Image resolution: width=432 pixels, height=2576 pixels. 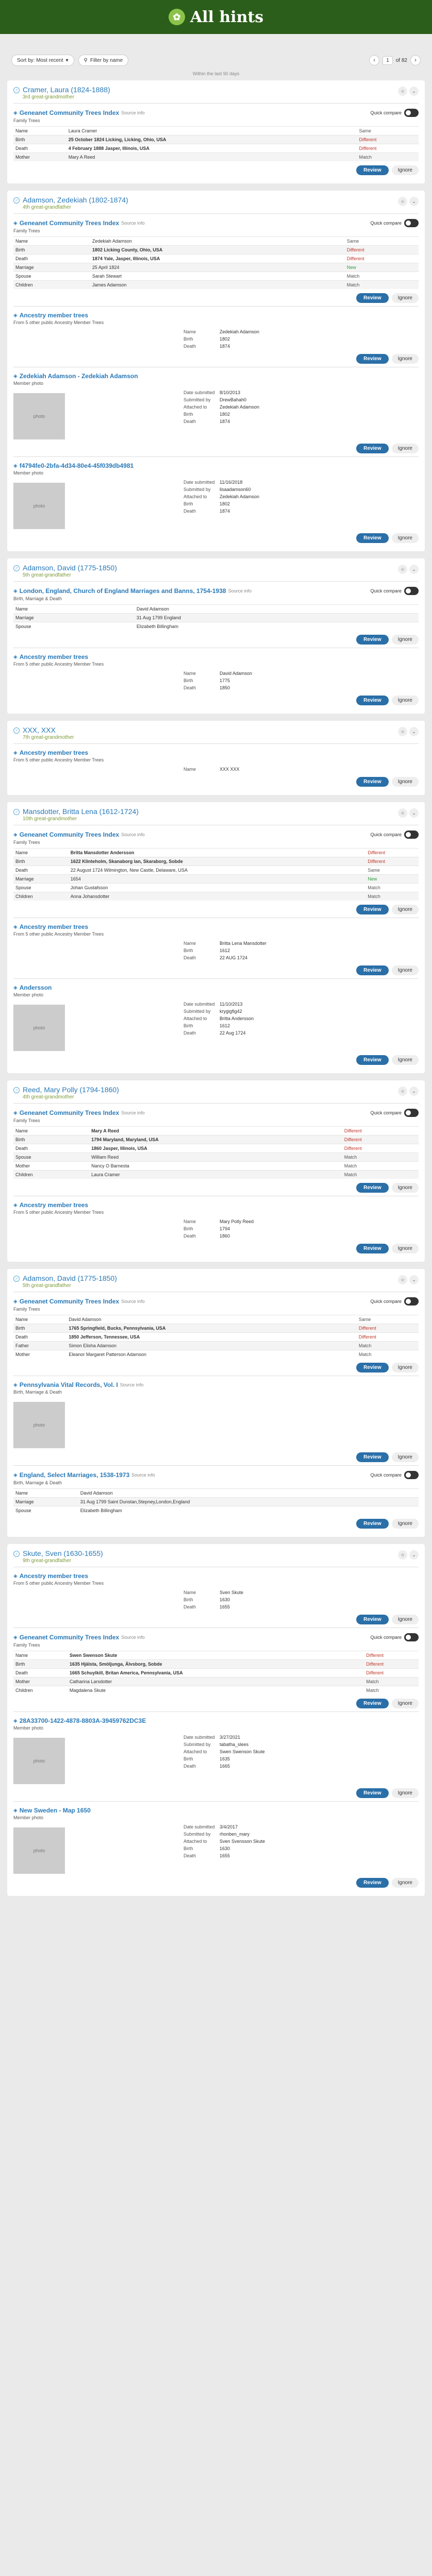 I want to click on person-name: Cramer, Laura (1824-1888), so click(x=67, y=90).